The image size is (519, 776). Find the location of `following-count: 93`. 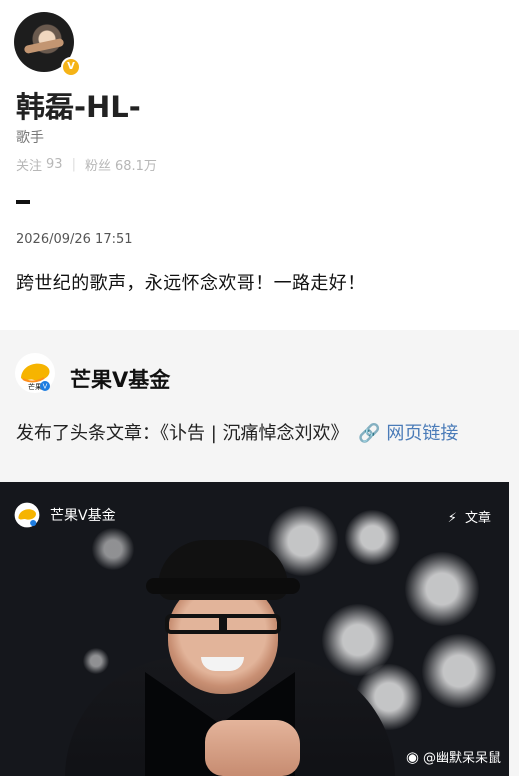

following-count: 93 is located at coordinates (54, 164).